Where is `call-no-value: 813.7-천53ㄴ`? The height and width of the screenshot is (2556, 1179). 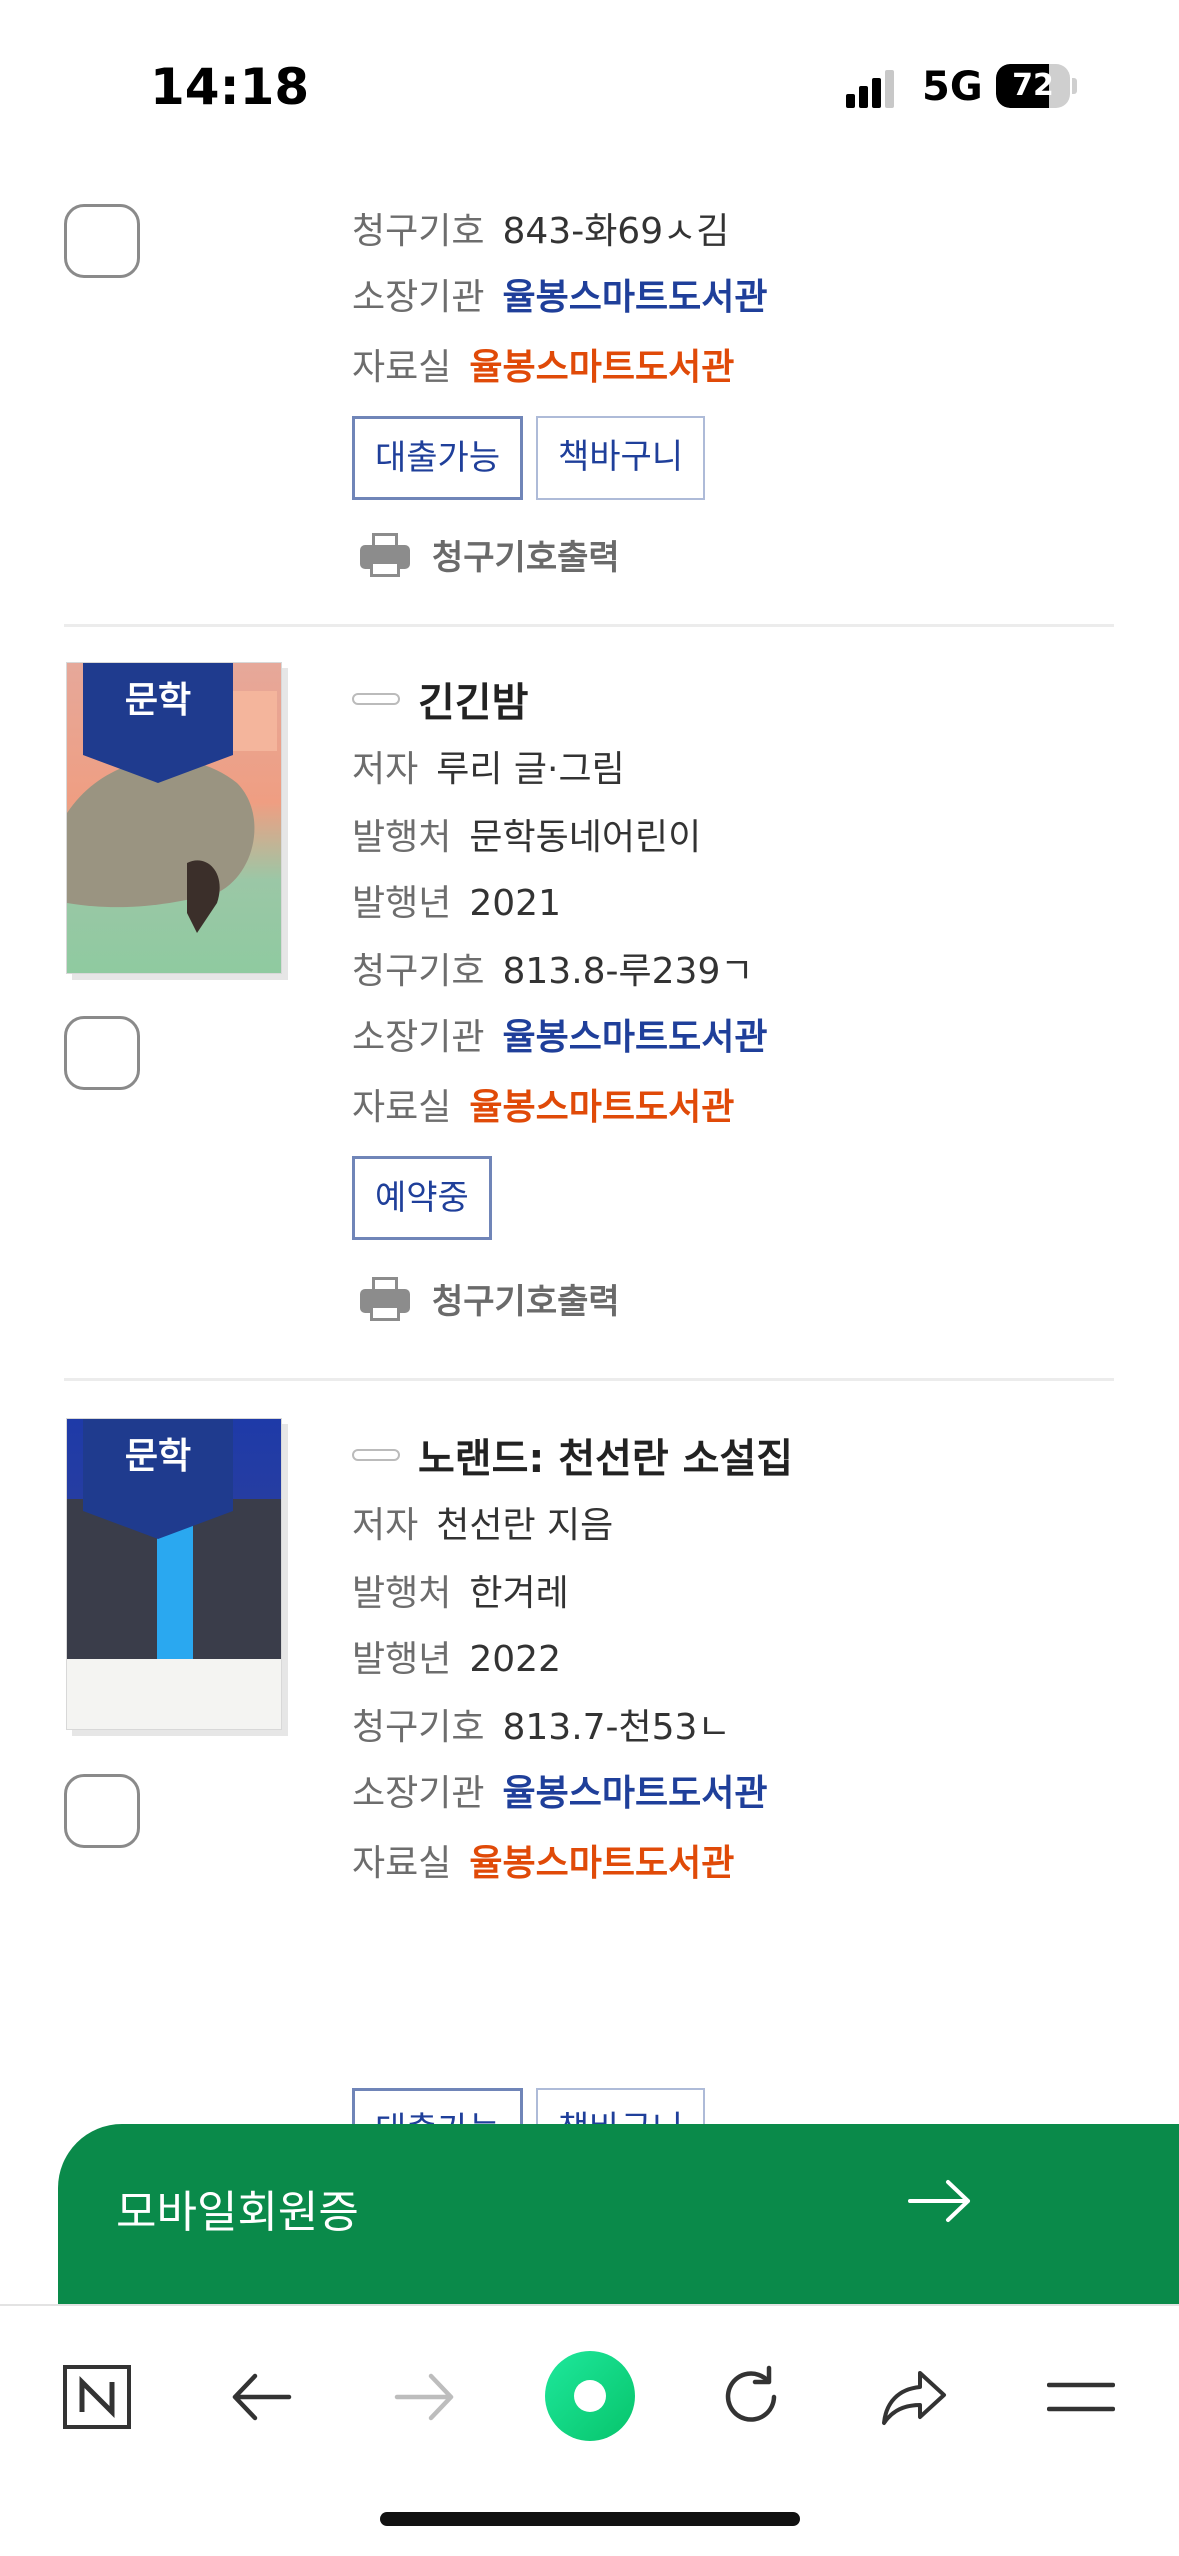 call-no-value: 813.7-천53ㄴ is located at coordinates (616, 1727).